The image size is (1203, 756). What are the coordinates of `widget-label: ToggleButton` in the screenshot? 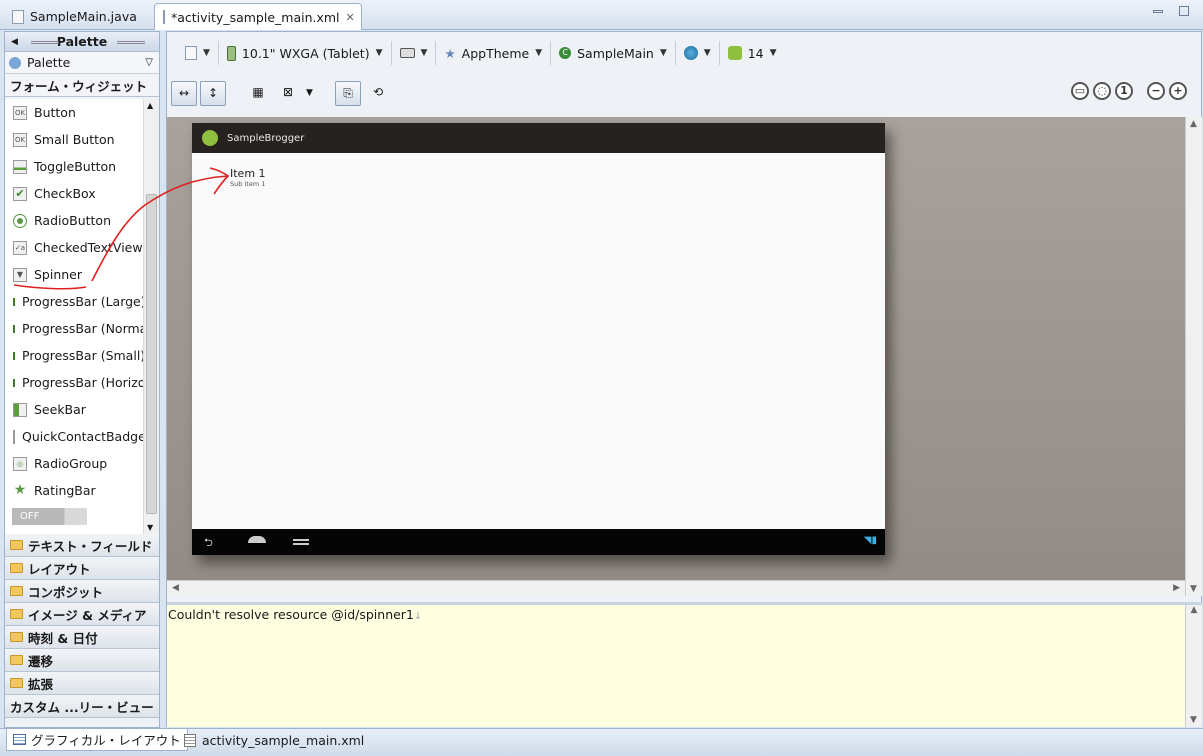 It's located at (75, 166).